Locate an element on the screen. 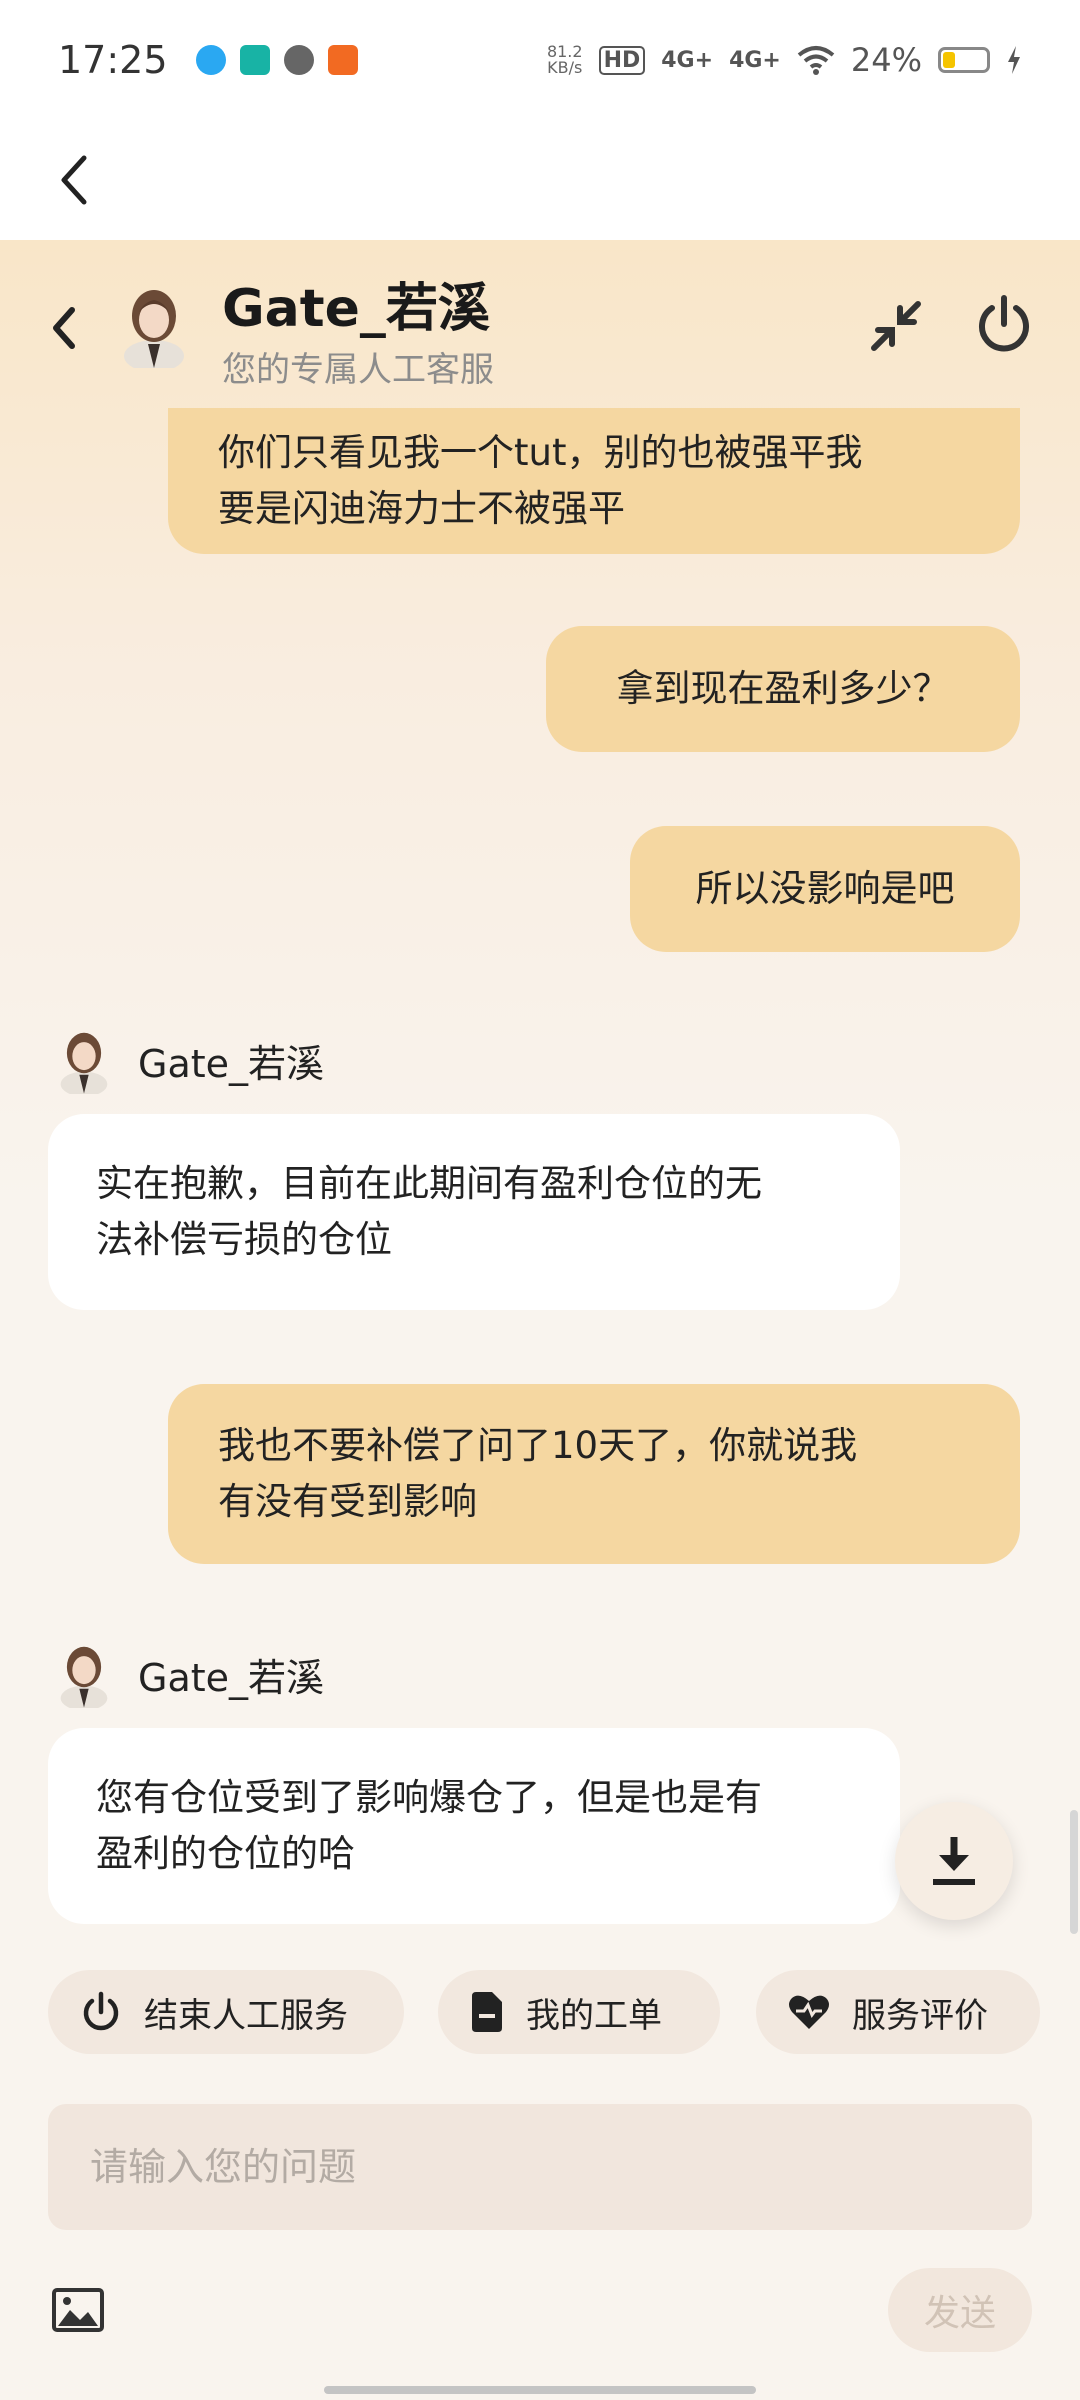 This screenshot has height=2400, width=1080. chevron-left-icon is located at coordinates (66, 328).